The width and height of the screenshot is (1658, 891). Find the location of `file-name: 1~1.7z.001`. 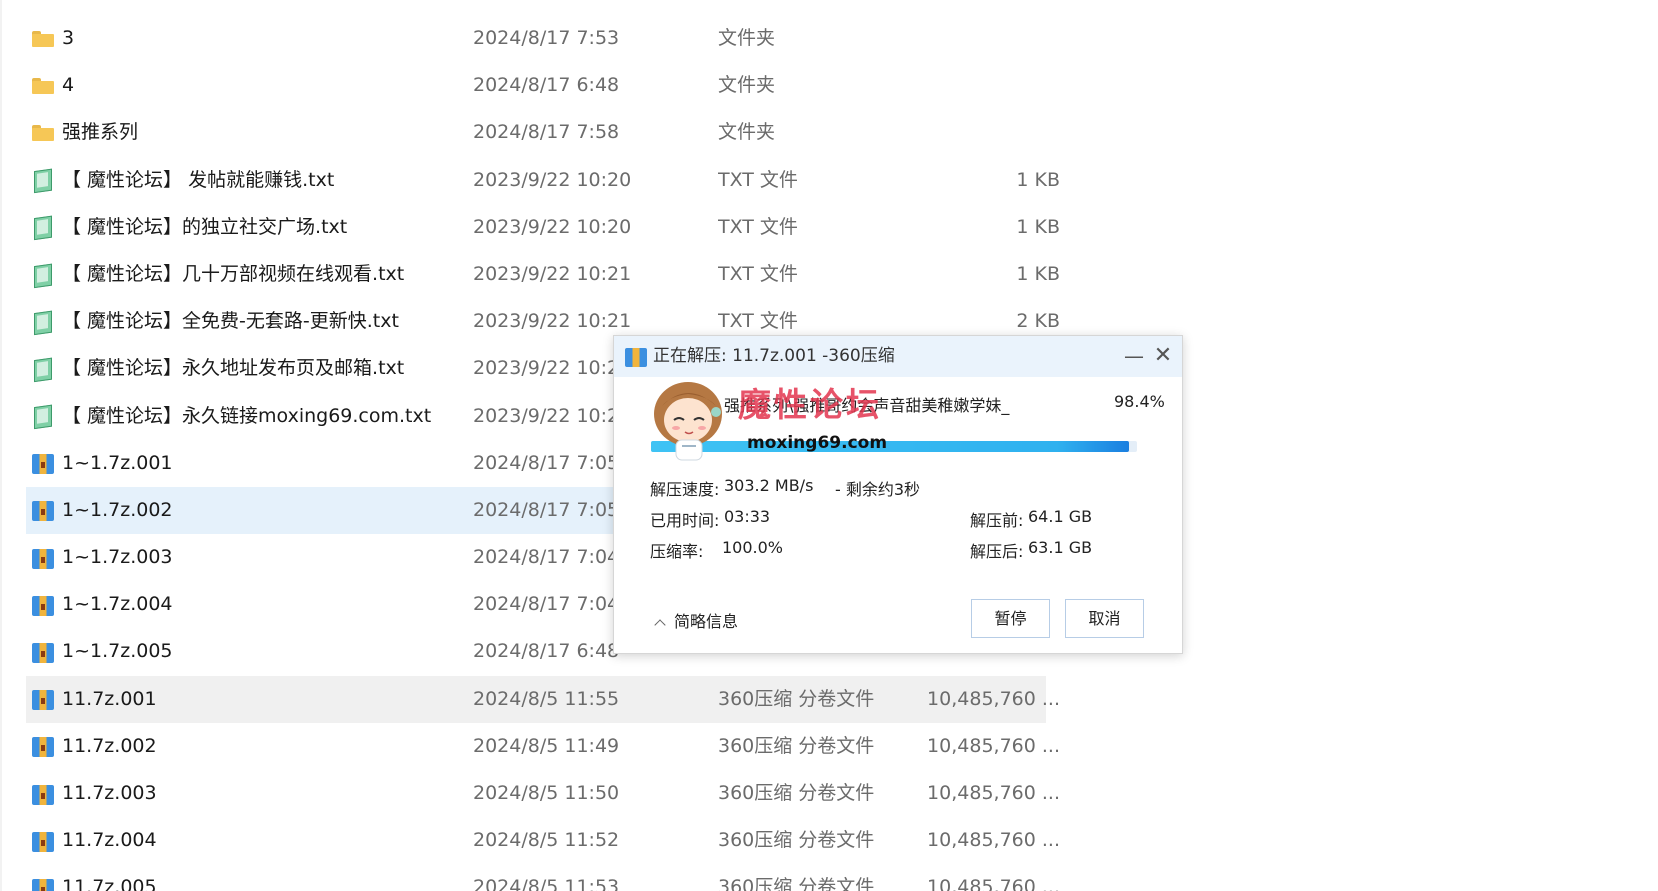

file-name: 1~1.7z.001 is located at coordinates (117, 462).